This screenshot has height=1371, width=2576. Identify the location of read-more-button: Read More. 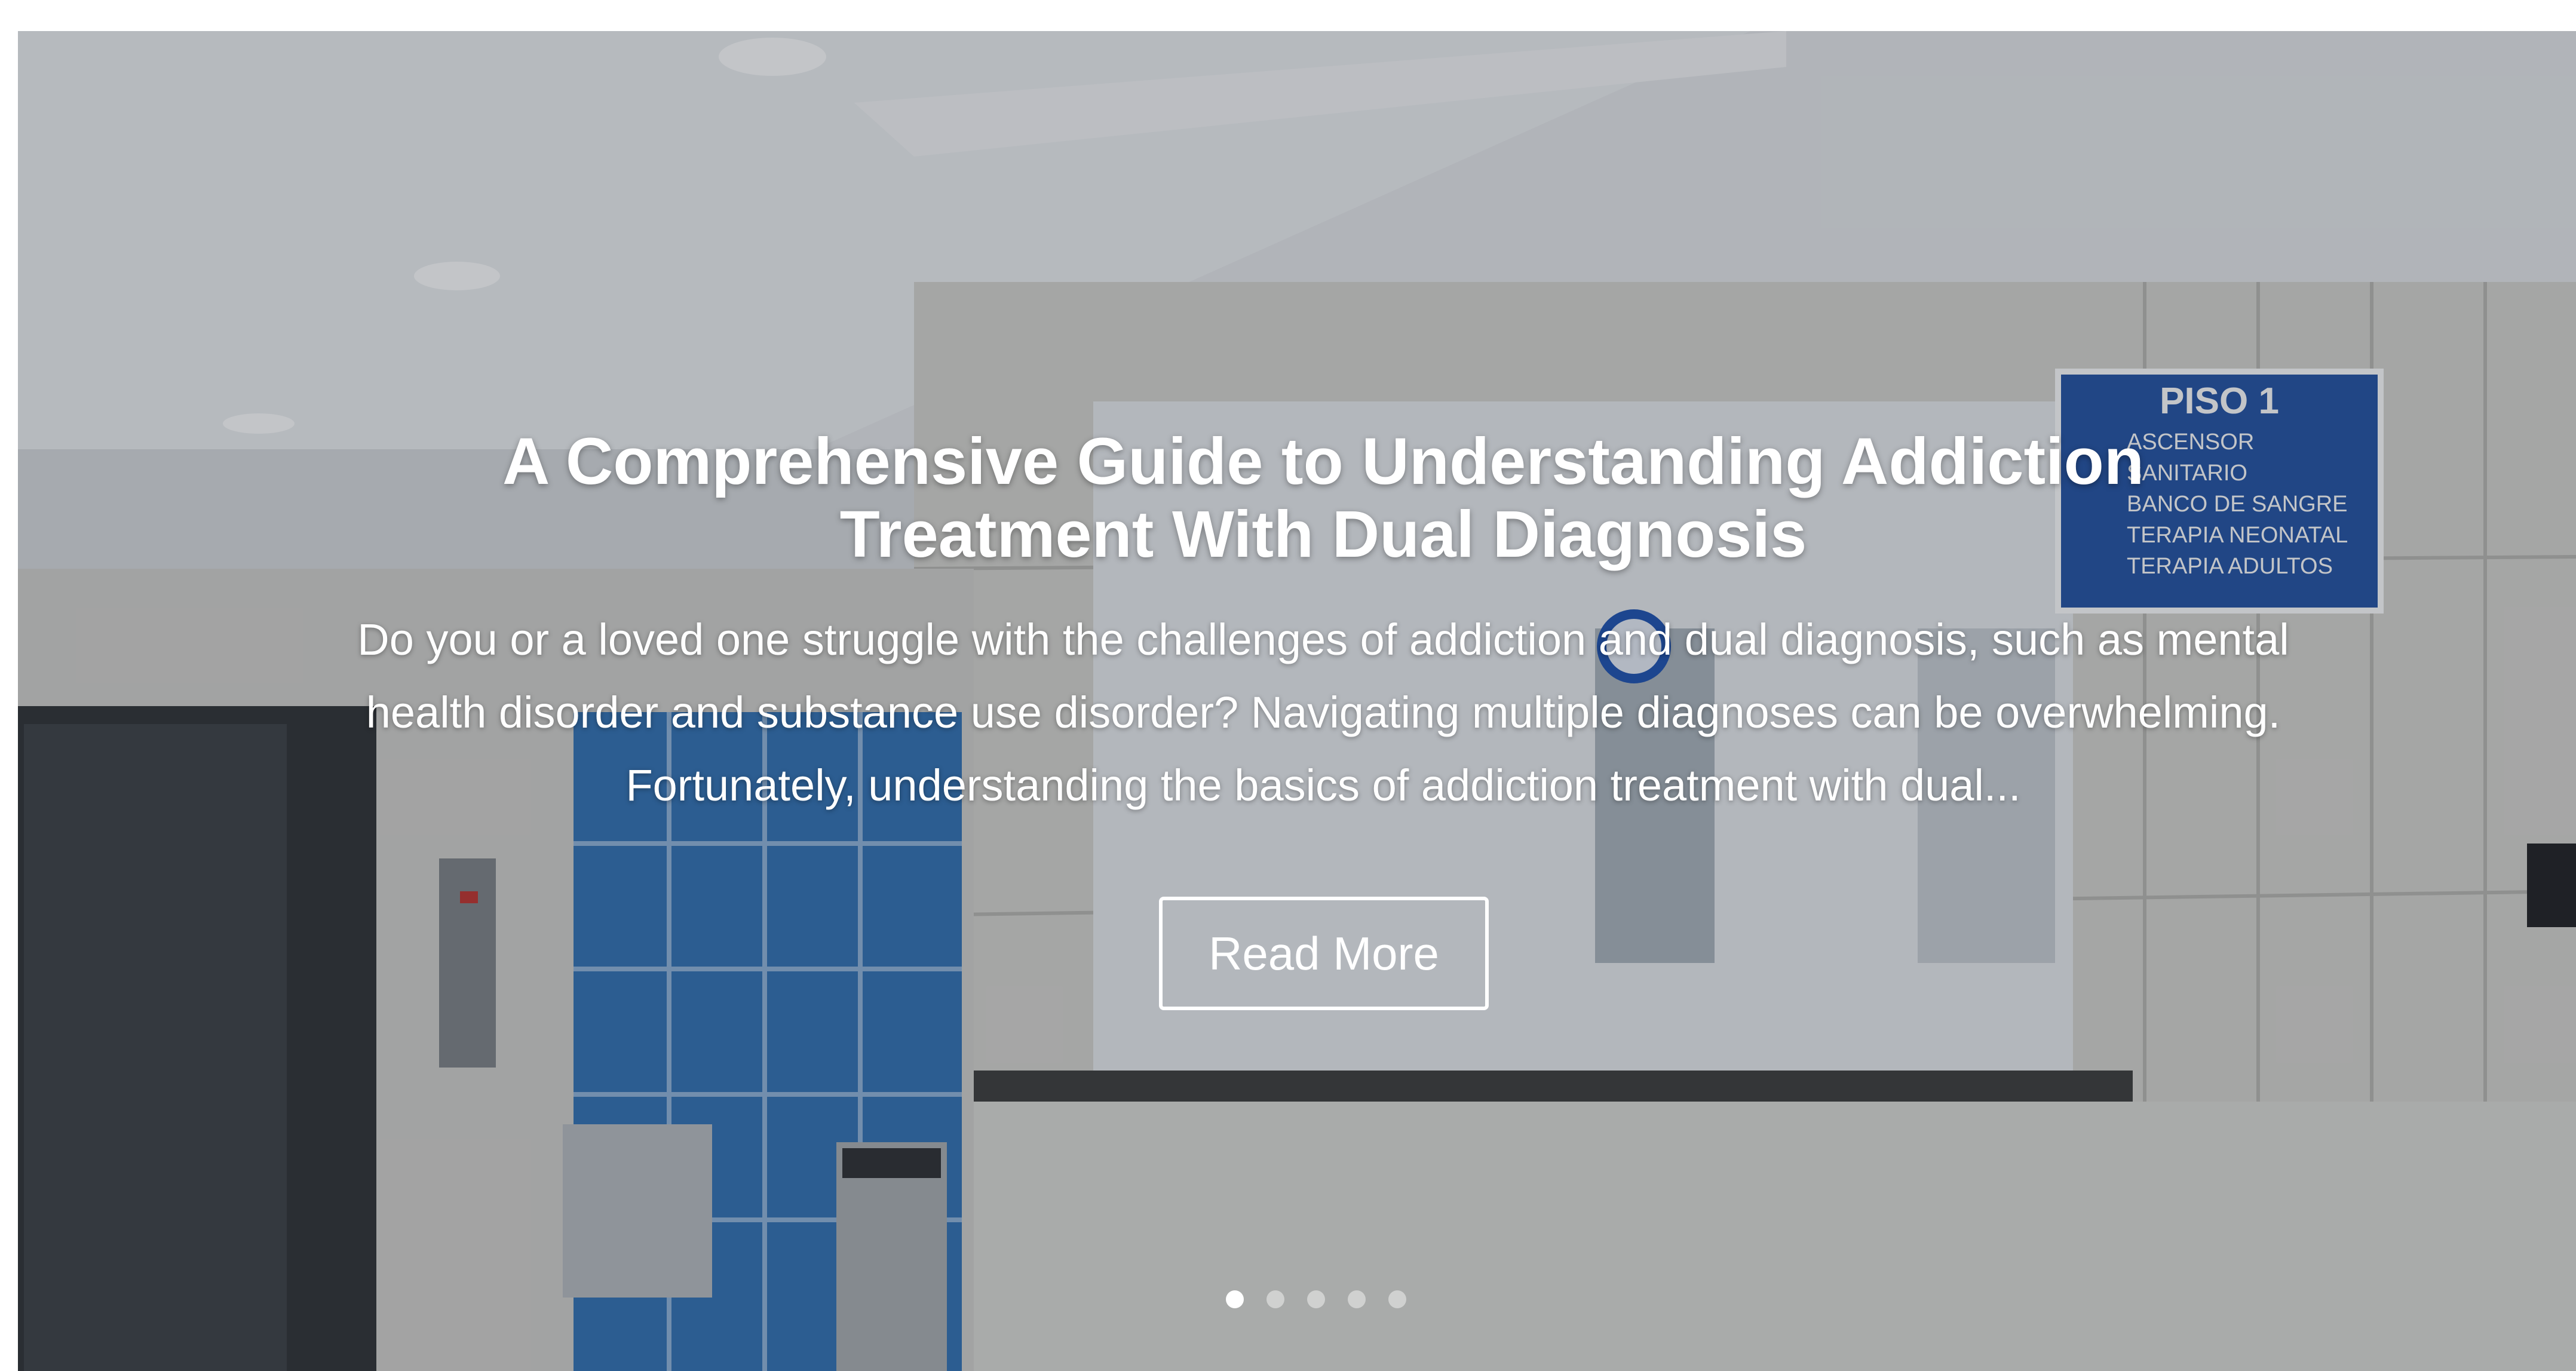
(1324, 953).